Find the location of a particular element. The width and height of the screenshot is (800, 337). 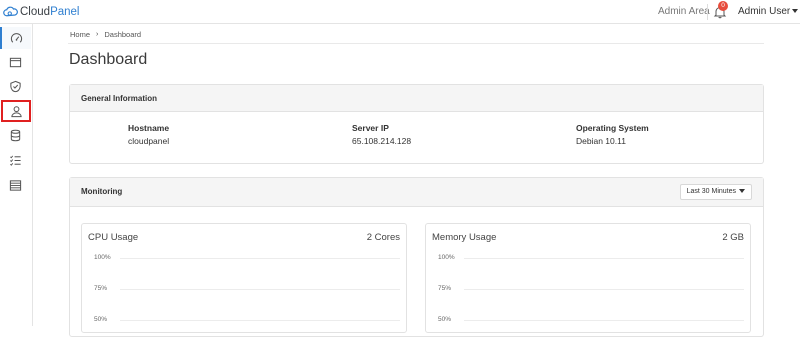

server-ip-value: 65.108.214.128 is located at coordinates (382, 141).